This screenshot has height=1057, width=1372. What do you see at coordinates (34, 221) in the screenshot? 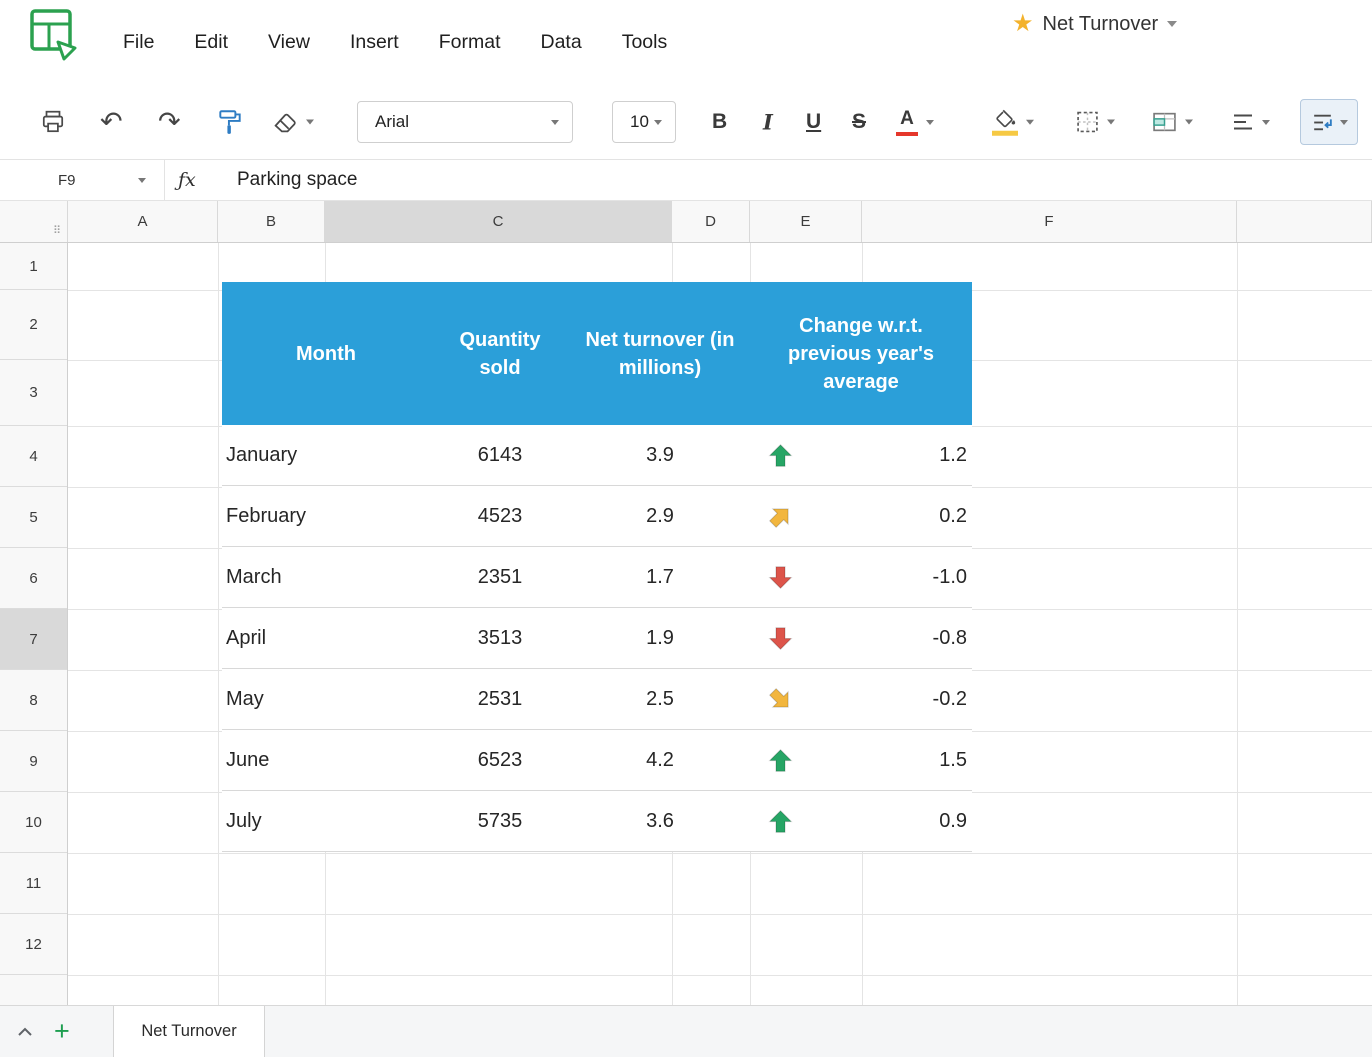
I see `select-all-corner: ⠿` at bounding box center [34, 221].